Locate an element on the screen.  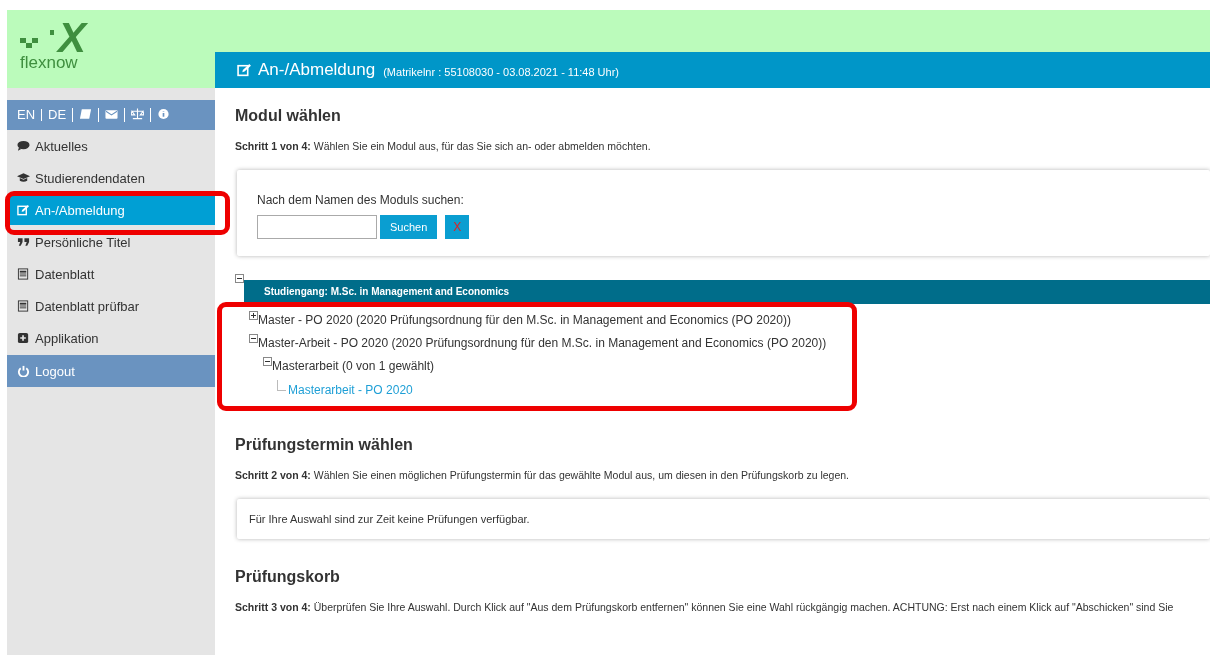
info-icon is located at coordinates (164, 114).